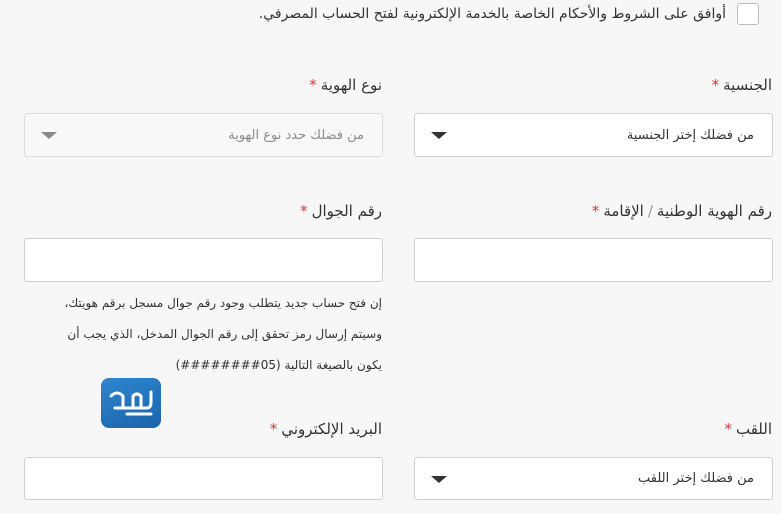 The height and width of the screenshot is (514, 782). What do you see at coordinates (593, 260) in the screenshot?
I see `national-id-input` at bounding box center [593, 260].